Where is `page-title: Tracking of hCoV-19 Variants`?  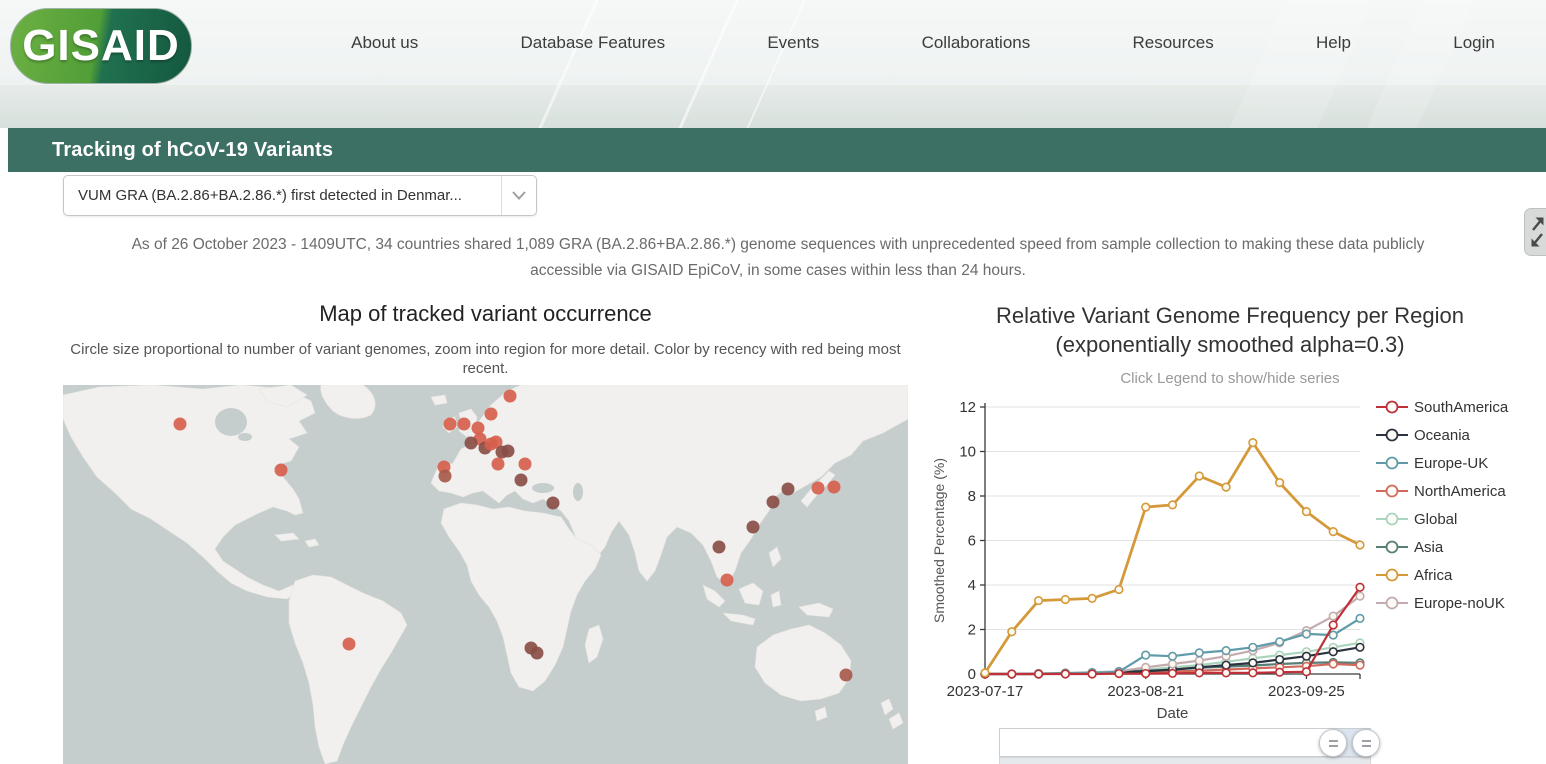 page-title: Tracking of hCoV-19 Variants is located at coordinates (193, 149).